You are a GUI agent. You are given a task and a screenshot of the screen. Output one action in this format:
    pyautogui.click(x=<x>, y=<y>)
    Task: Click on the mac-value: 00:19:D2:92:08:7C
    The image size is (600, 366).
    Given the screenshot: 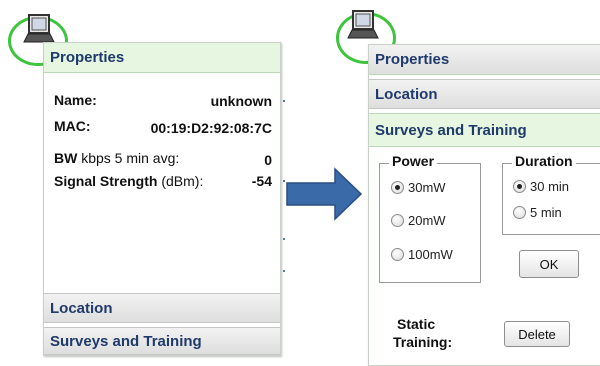 What is the action you would take?
    pyautogui.click(x=211, y=128)
    